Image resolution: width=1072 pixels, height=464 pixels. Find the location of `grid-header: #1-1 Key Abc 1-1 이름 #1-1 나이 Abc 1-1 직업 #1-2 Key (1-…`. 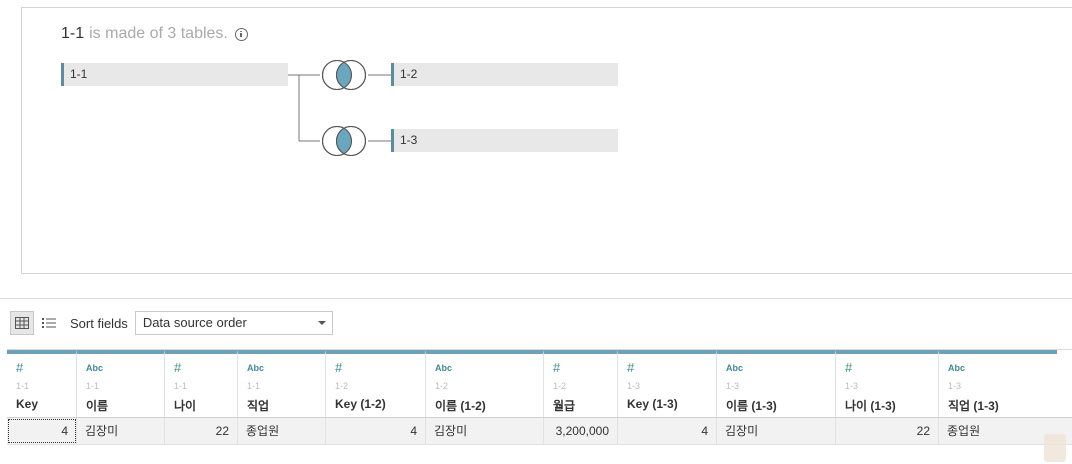

grid-header: #1-1 Key Abc 1-1 이름 #1-1 나이 Abc 1-1 직업 #1-2 Key (1-… is located at coordinates (539, 383).